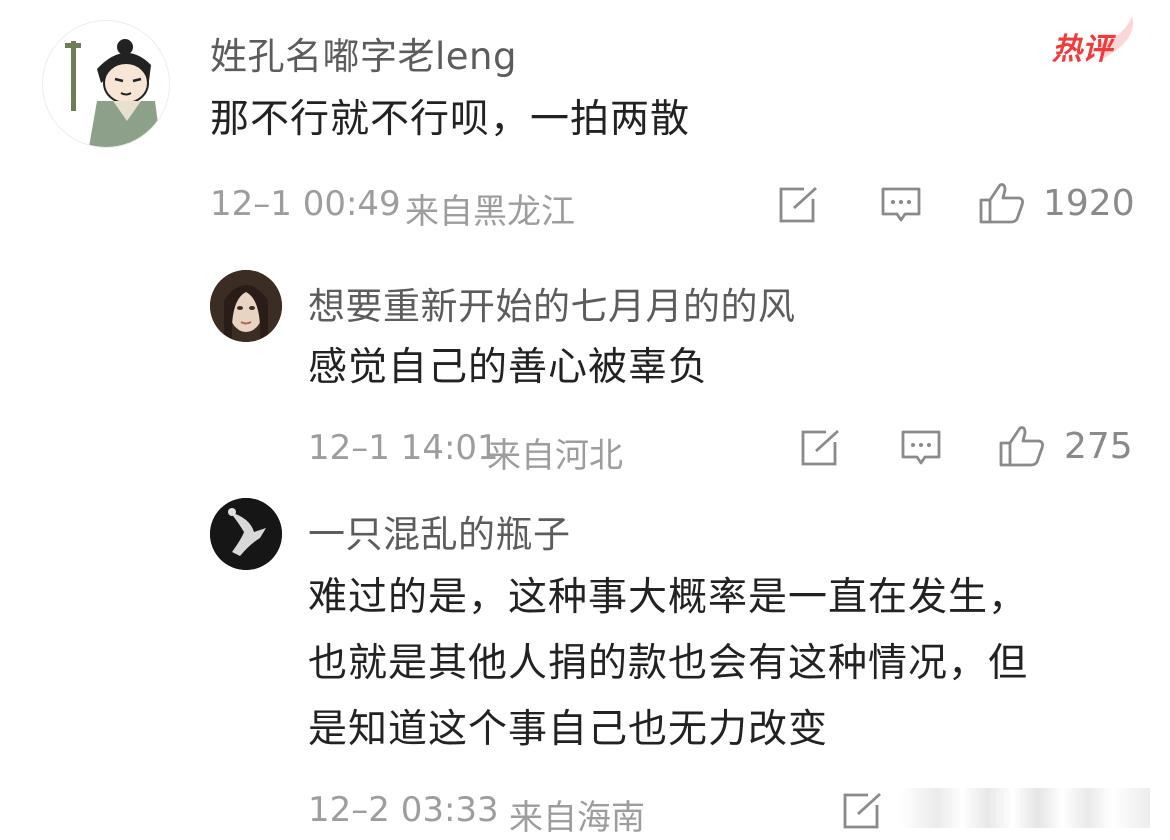 Image resolution: width=1170 pixels, height=840 pixels. I want to click on username: 一只混乱的瓶子, so click(439, 531).